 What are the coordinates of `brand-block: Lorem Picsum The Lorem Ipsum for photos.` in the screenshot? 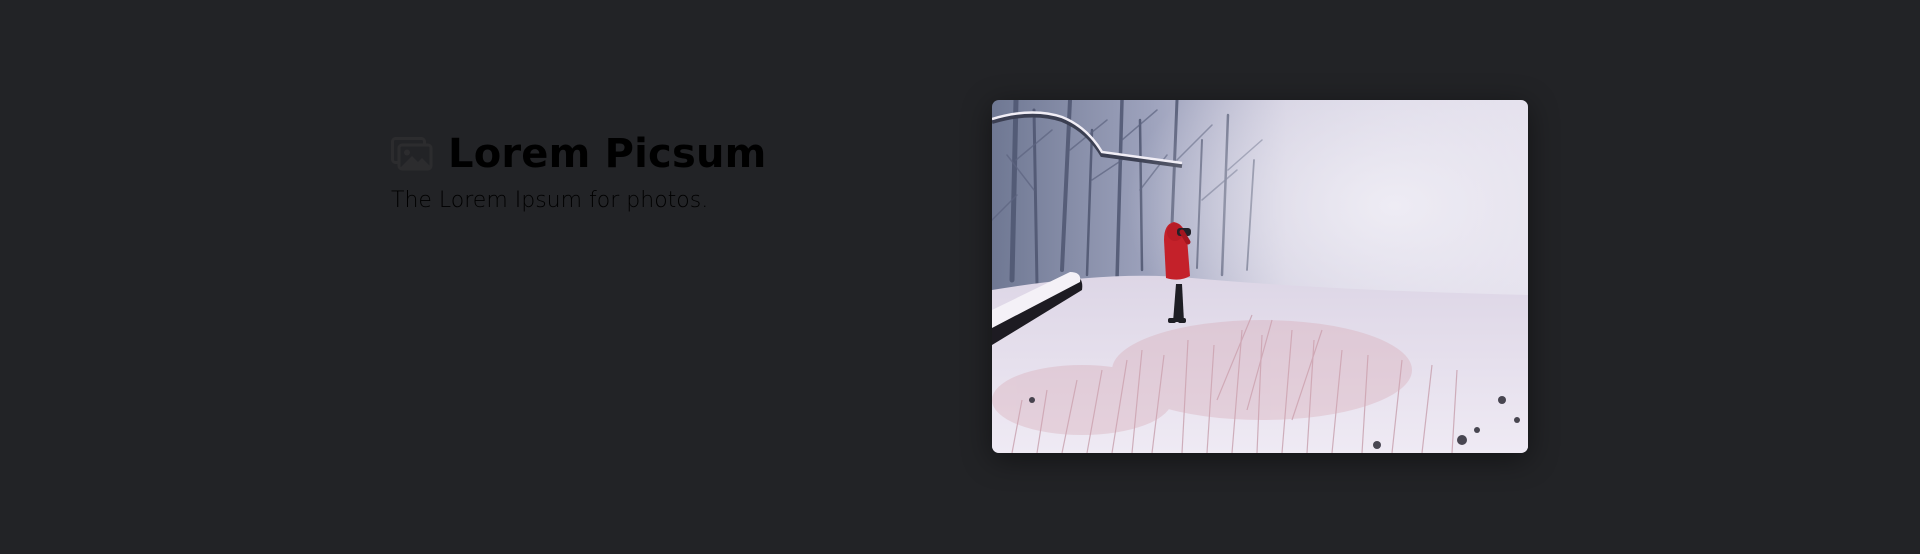 It's located at (651, 171).